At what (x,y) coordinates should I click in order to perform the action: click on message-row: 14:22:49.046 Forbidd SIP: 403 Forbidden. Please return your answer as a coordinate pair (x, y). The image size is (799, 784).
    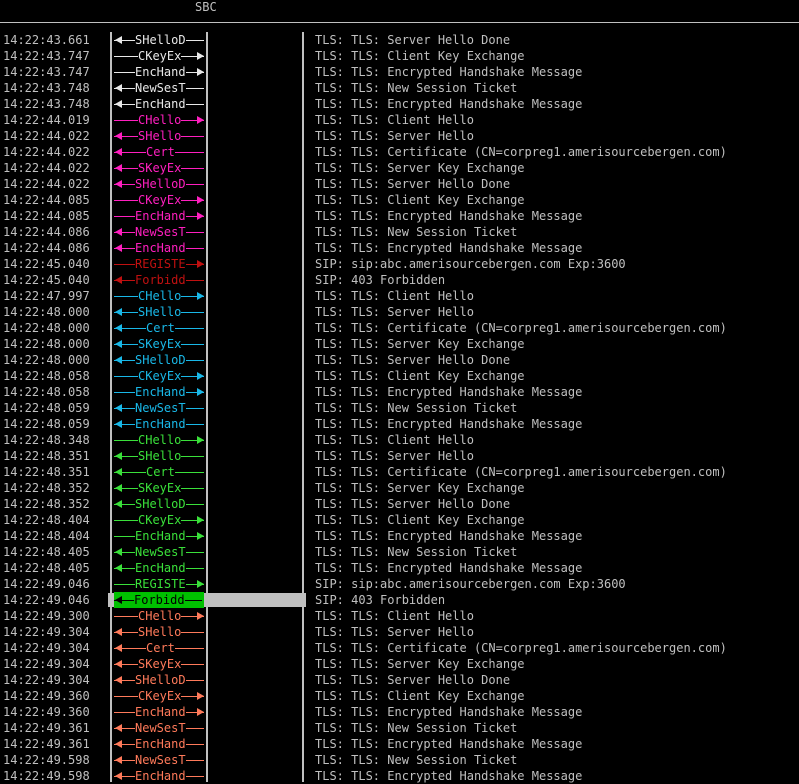
    Looking at the image, I should click on (399, 600).